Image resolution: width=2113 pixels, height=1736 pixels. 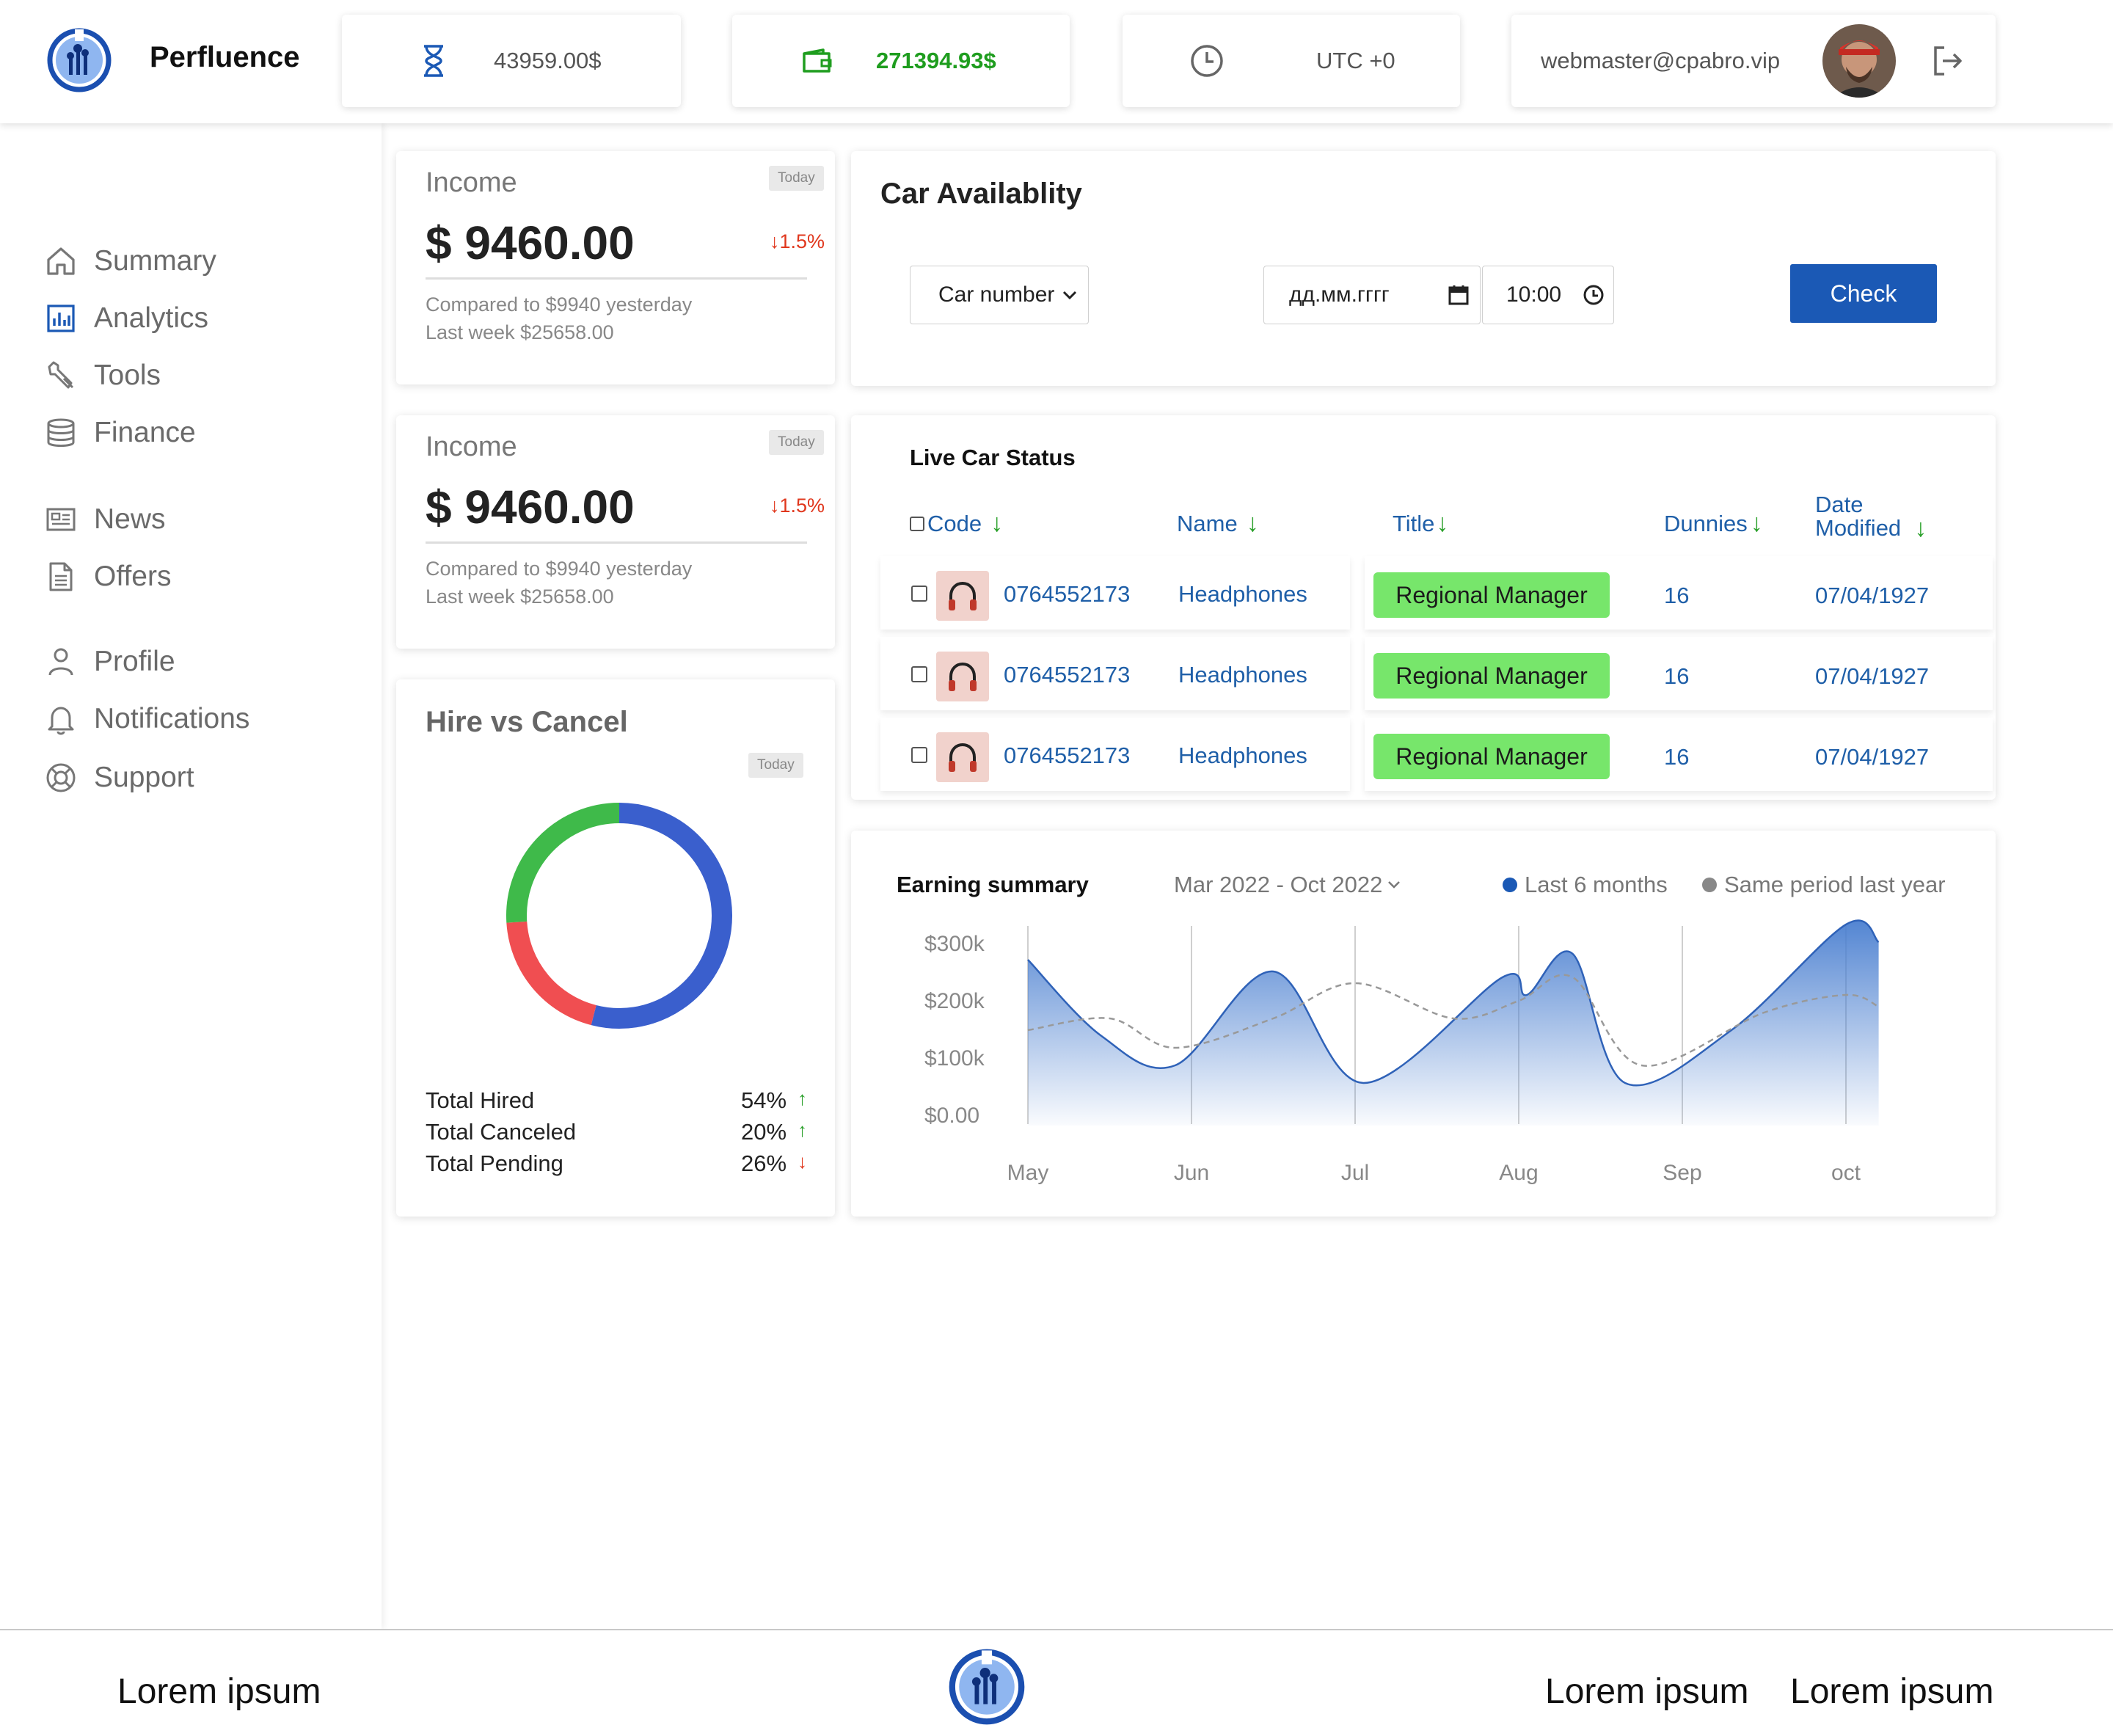 I want to click on income-amount: $ 9460.00, so click(x=530, y=507).